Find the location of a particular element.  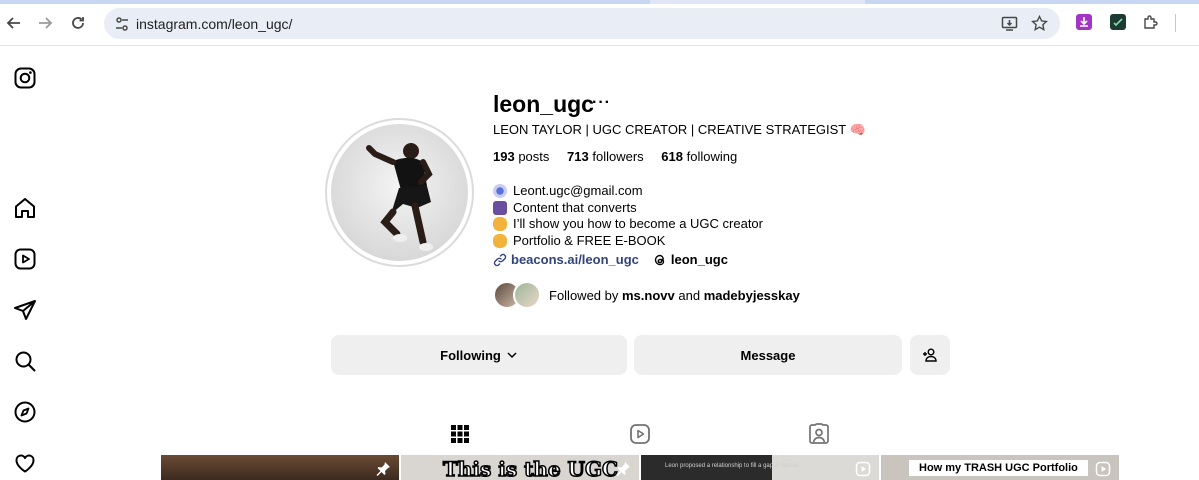

tab-strip-edge is located at coordinates (599, 2).